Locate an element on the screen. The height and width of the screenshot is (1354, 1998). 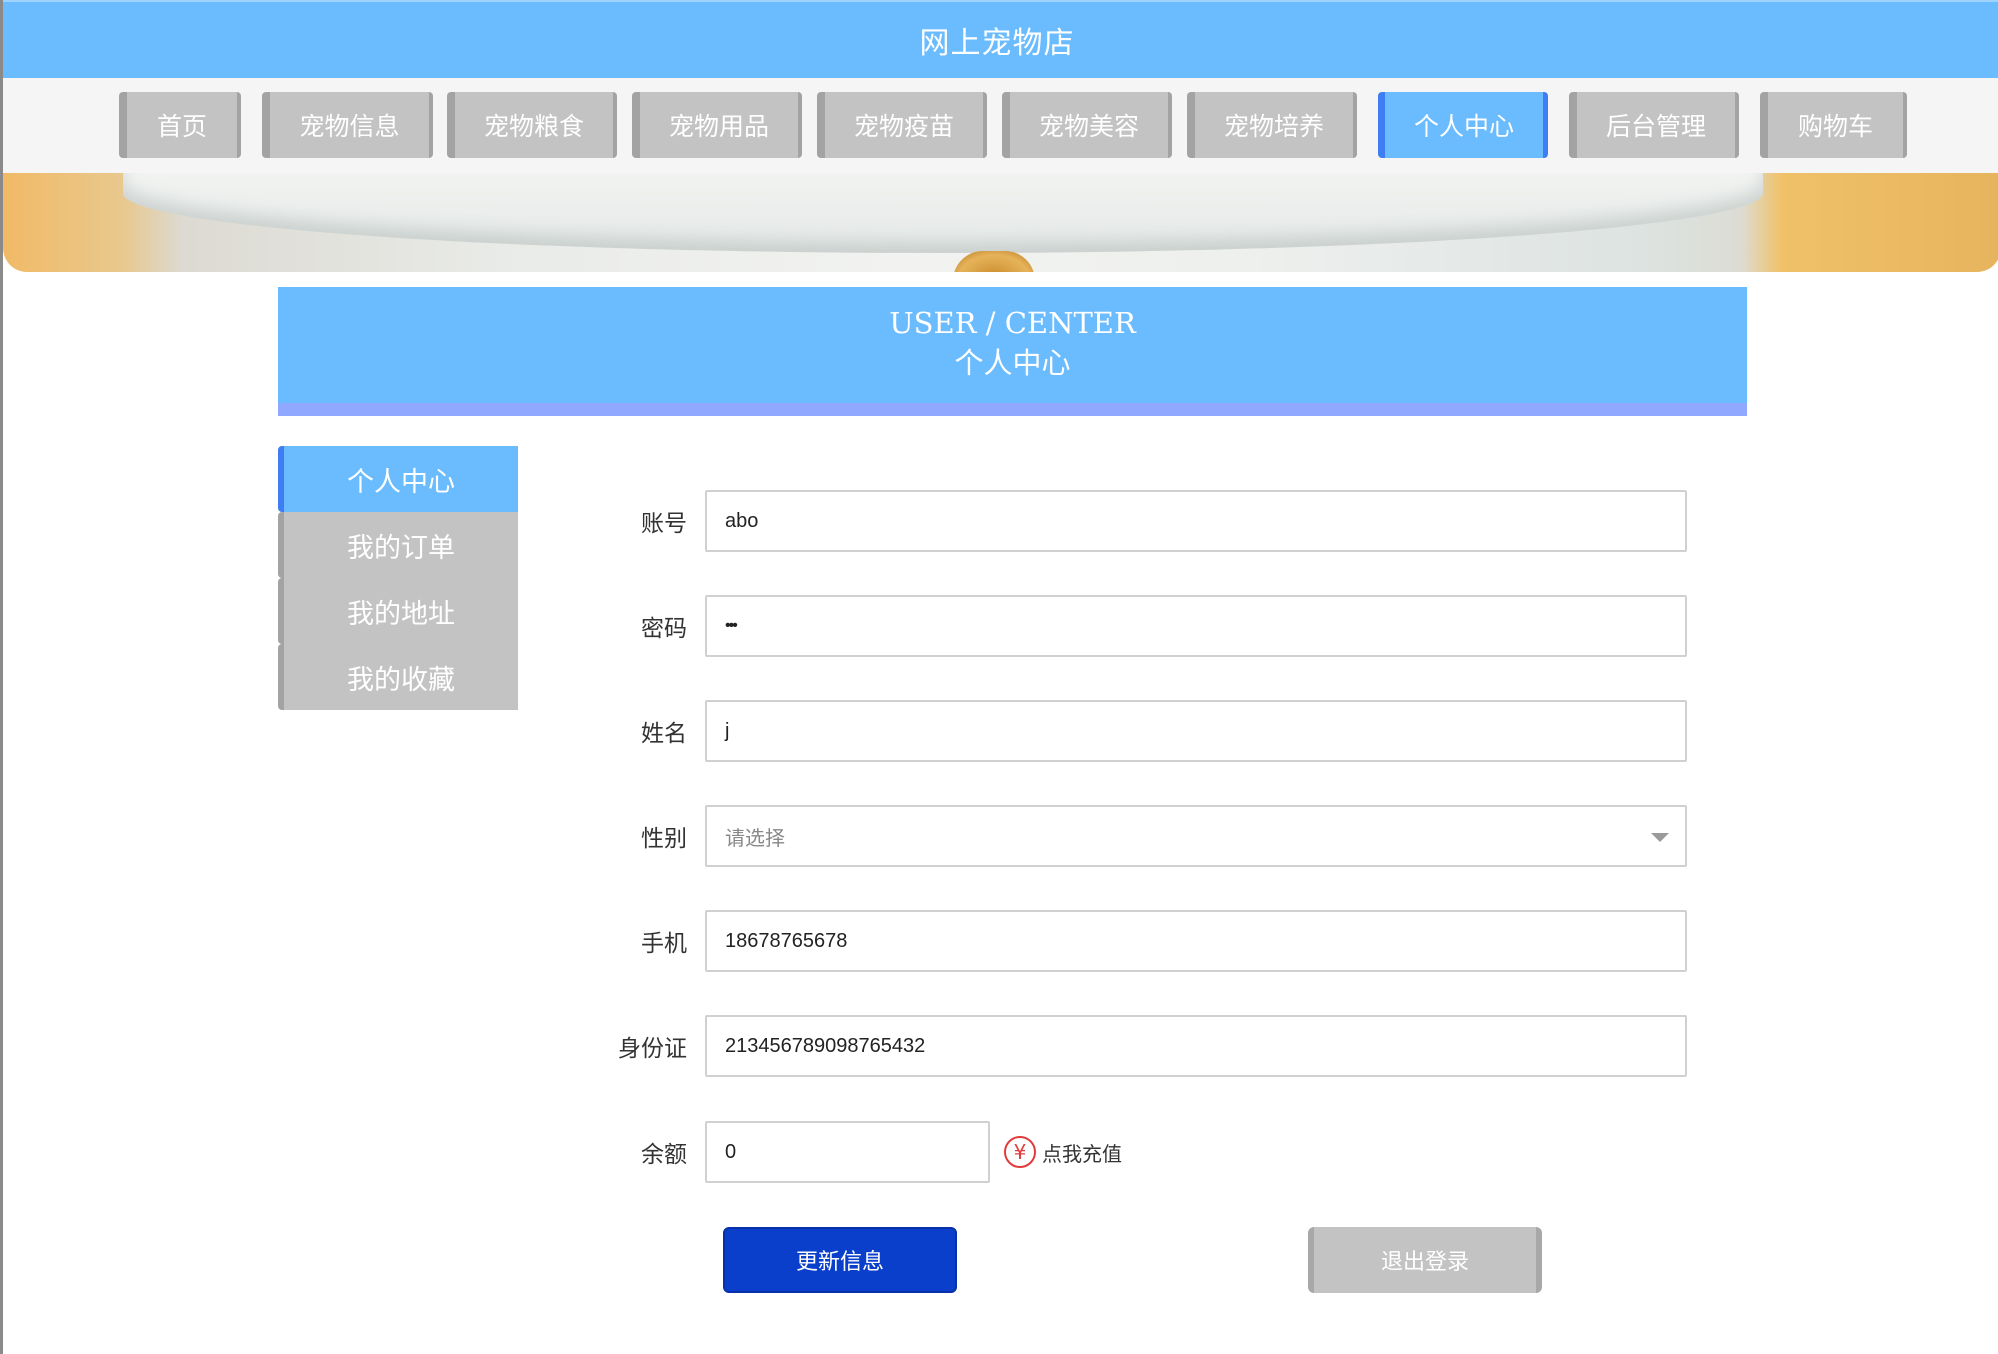
nav-item-pet-food: 宠物粮食 is located at coordinates (532, 125).